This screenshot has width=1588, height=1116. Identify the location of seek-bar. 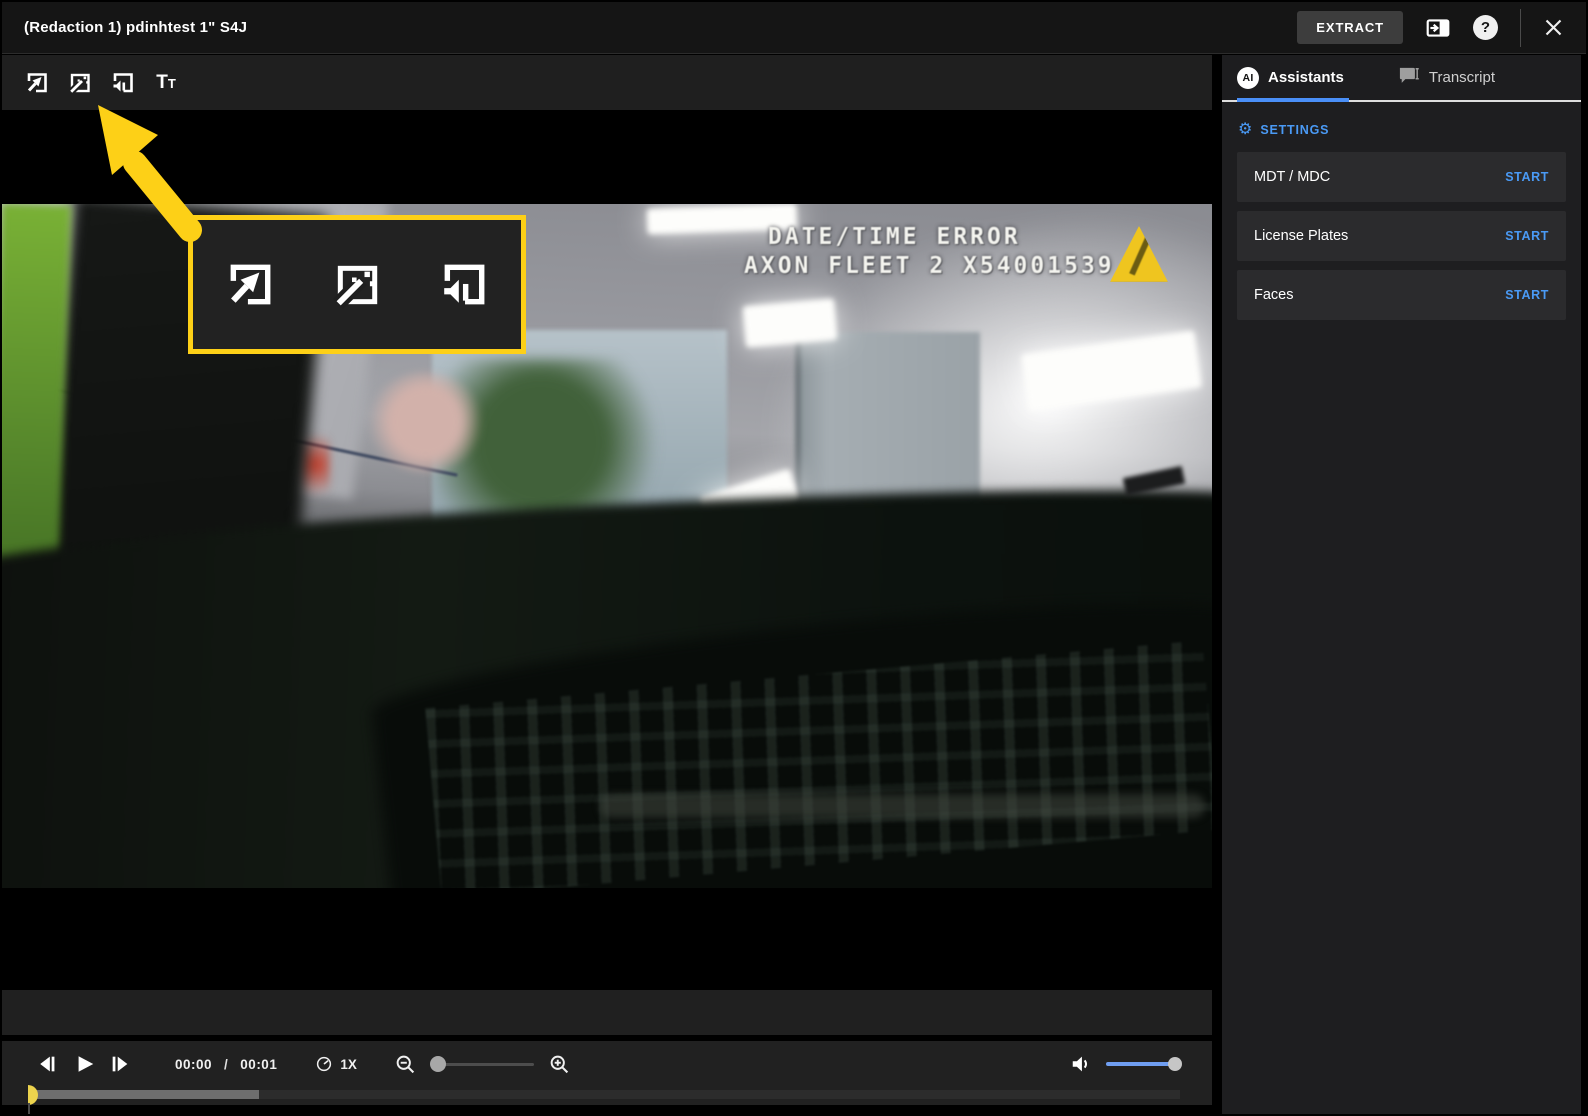
(620, 1099).